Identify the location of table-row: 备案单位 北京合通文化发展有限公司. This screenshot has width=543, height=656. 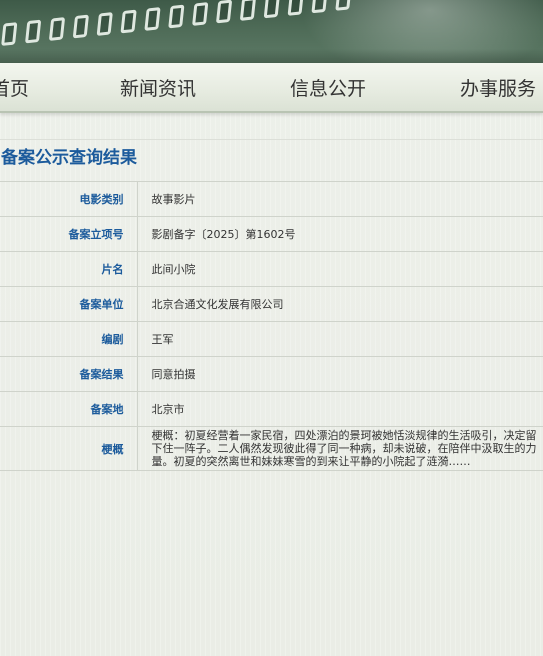
(271, 304).